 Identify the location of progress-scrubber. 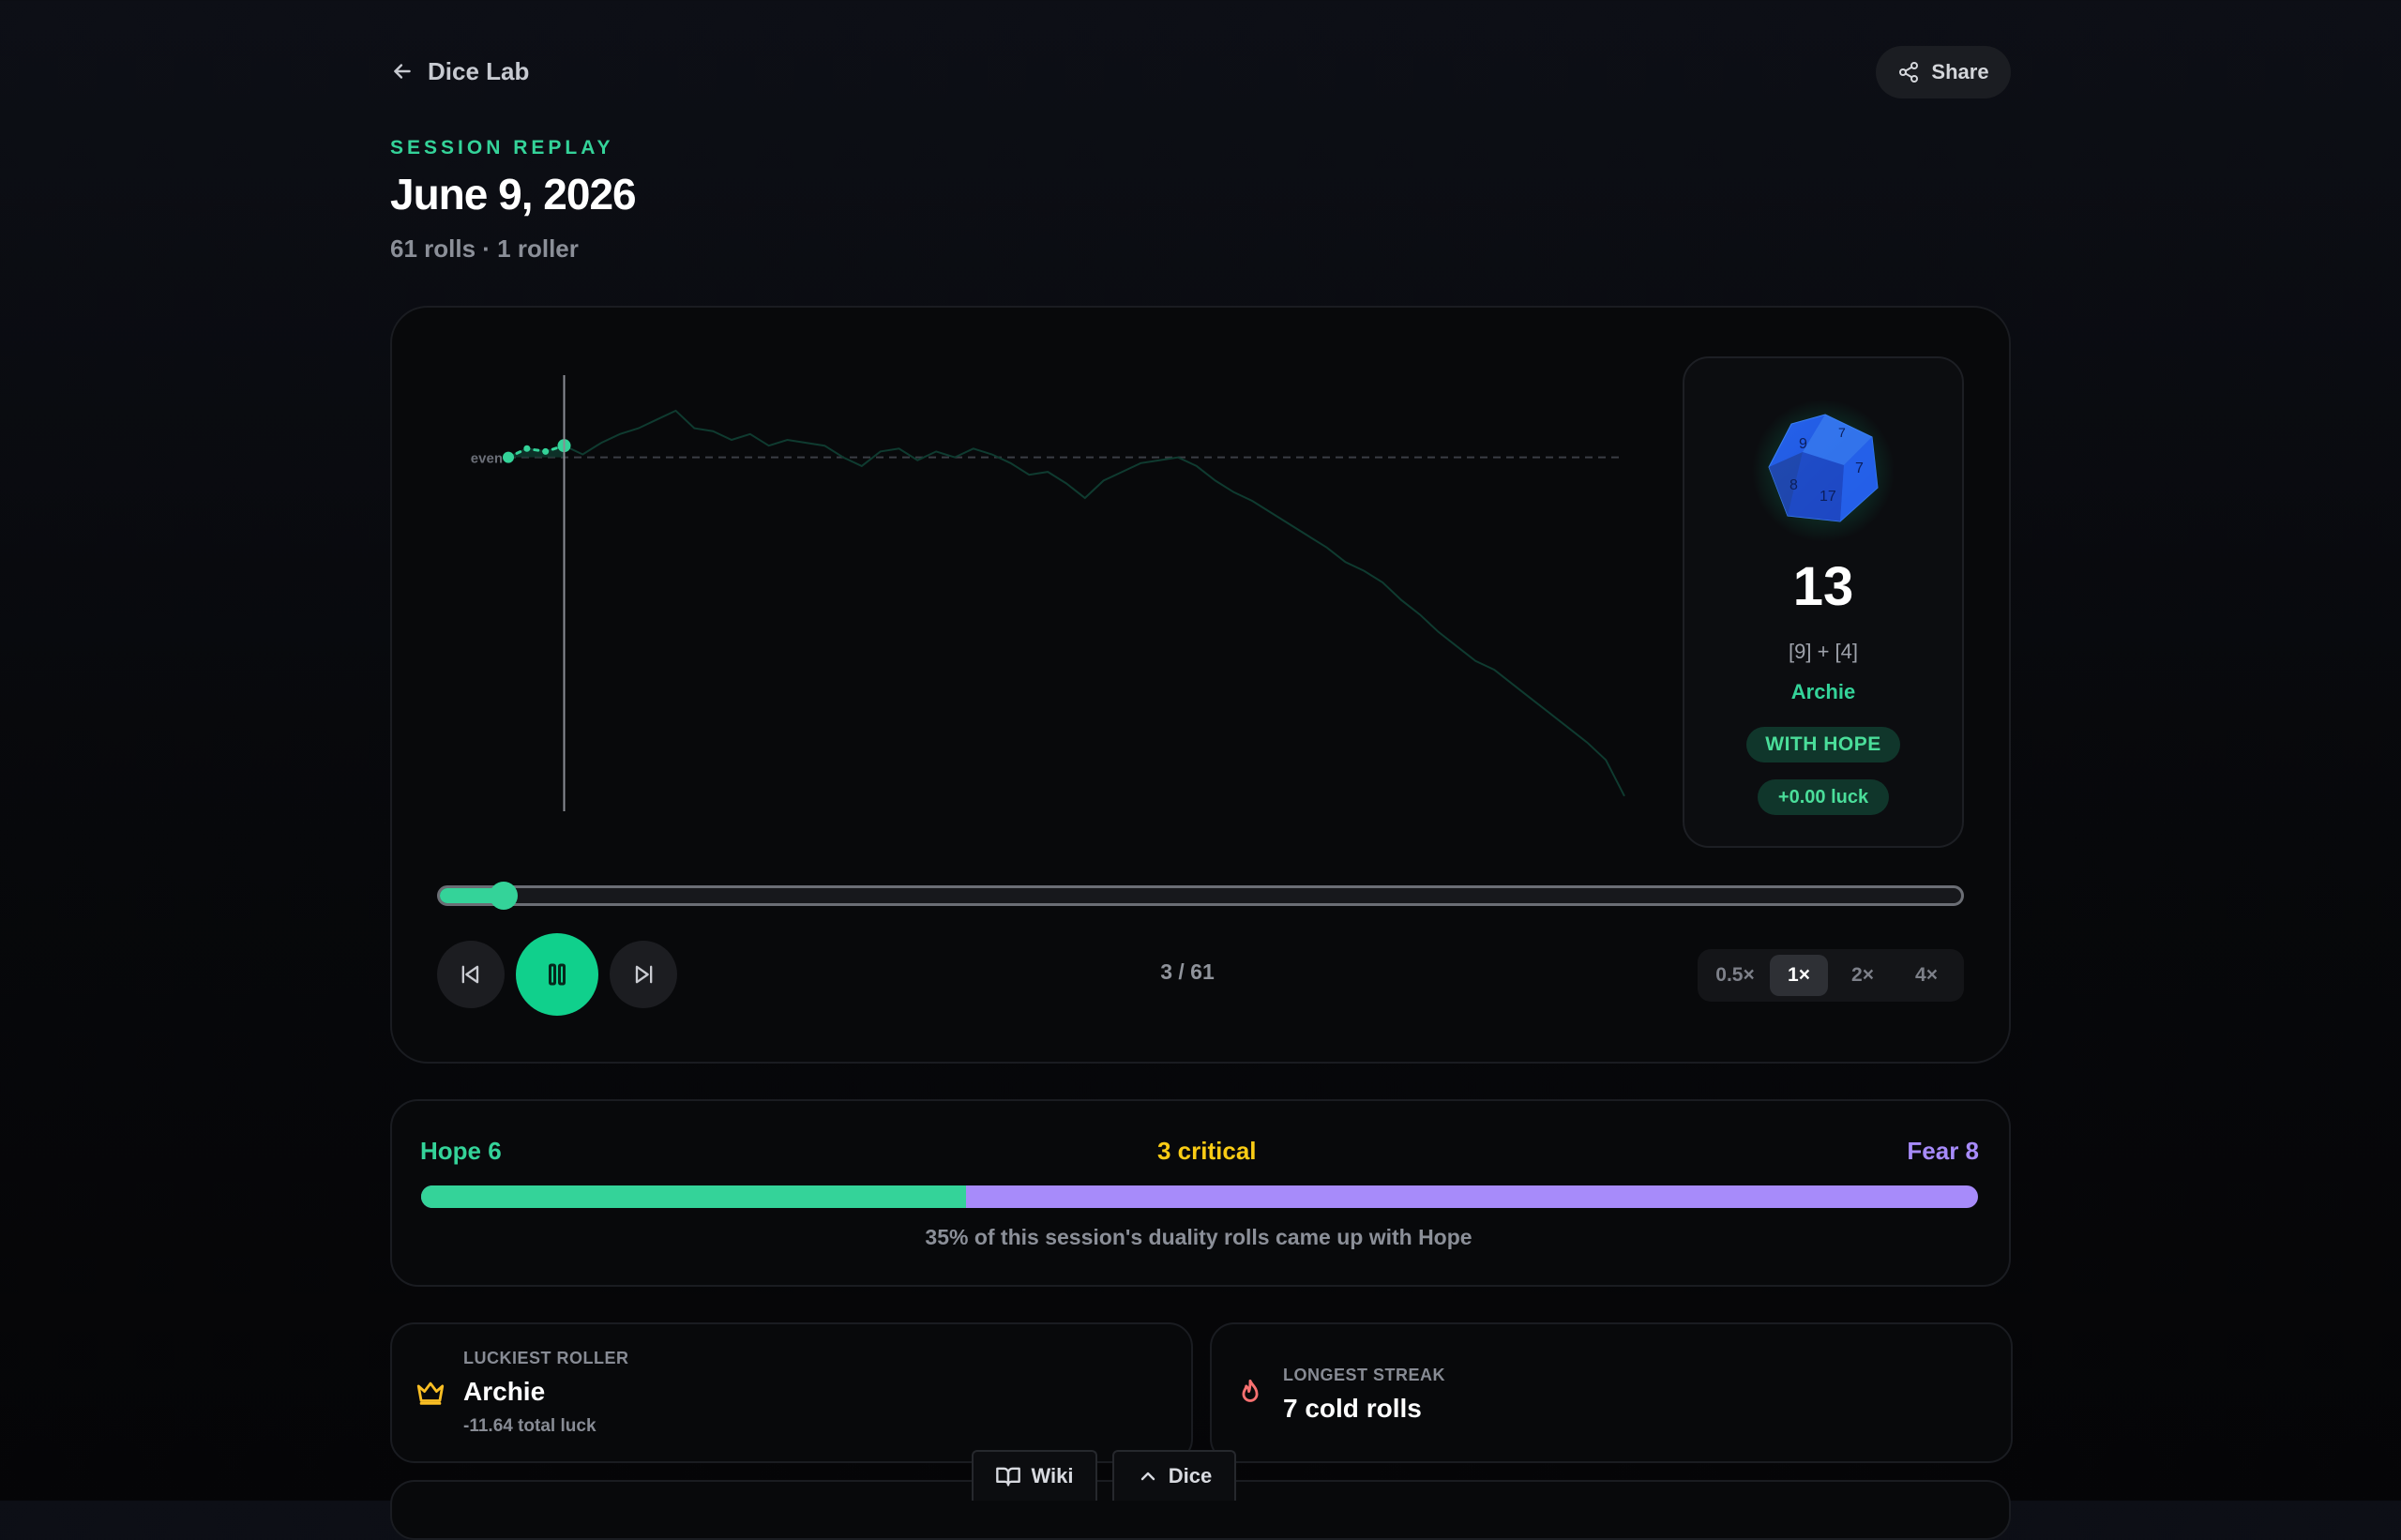
(1200, 896).